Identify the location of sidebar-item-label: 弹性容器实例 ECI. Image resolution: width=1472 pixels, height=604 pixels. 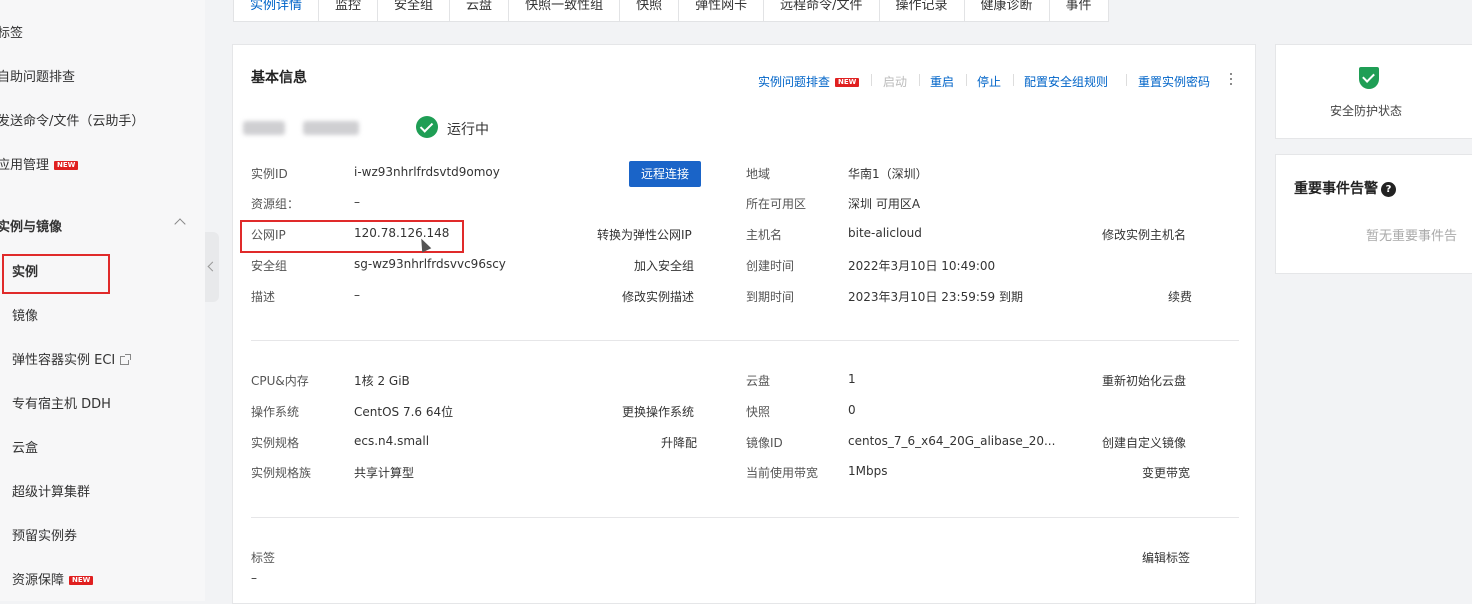
(64, 360).